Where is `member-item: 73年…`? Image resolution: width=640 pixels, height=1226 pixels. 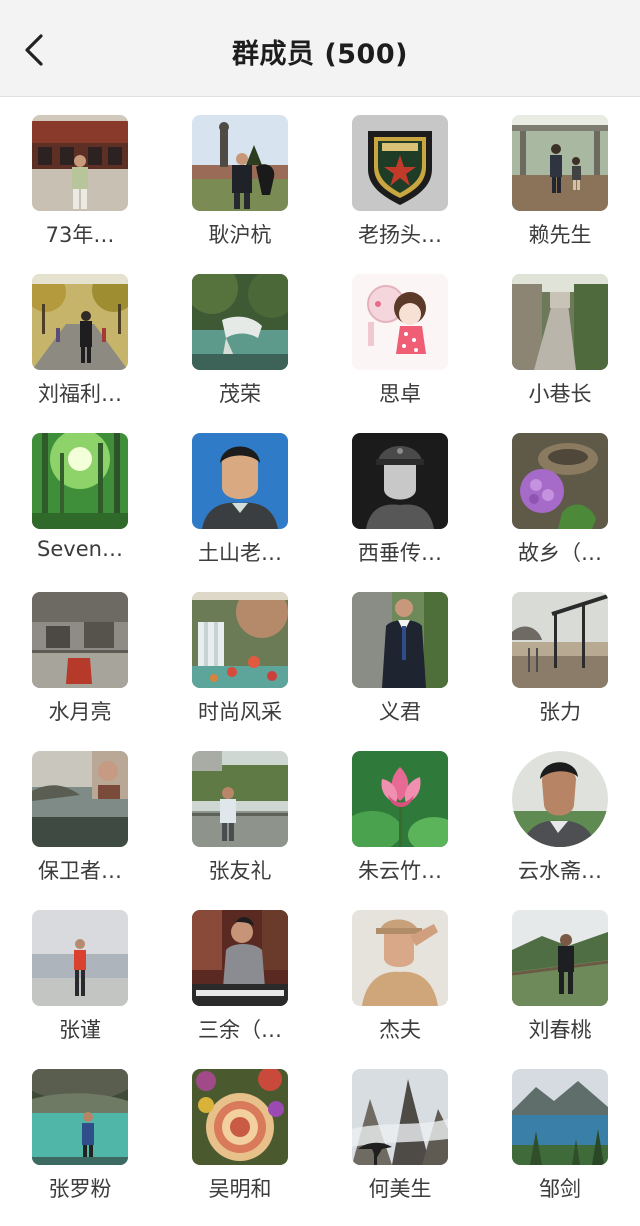
member-item: 73年… is located at coordinates (80, 191).